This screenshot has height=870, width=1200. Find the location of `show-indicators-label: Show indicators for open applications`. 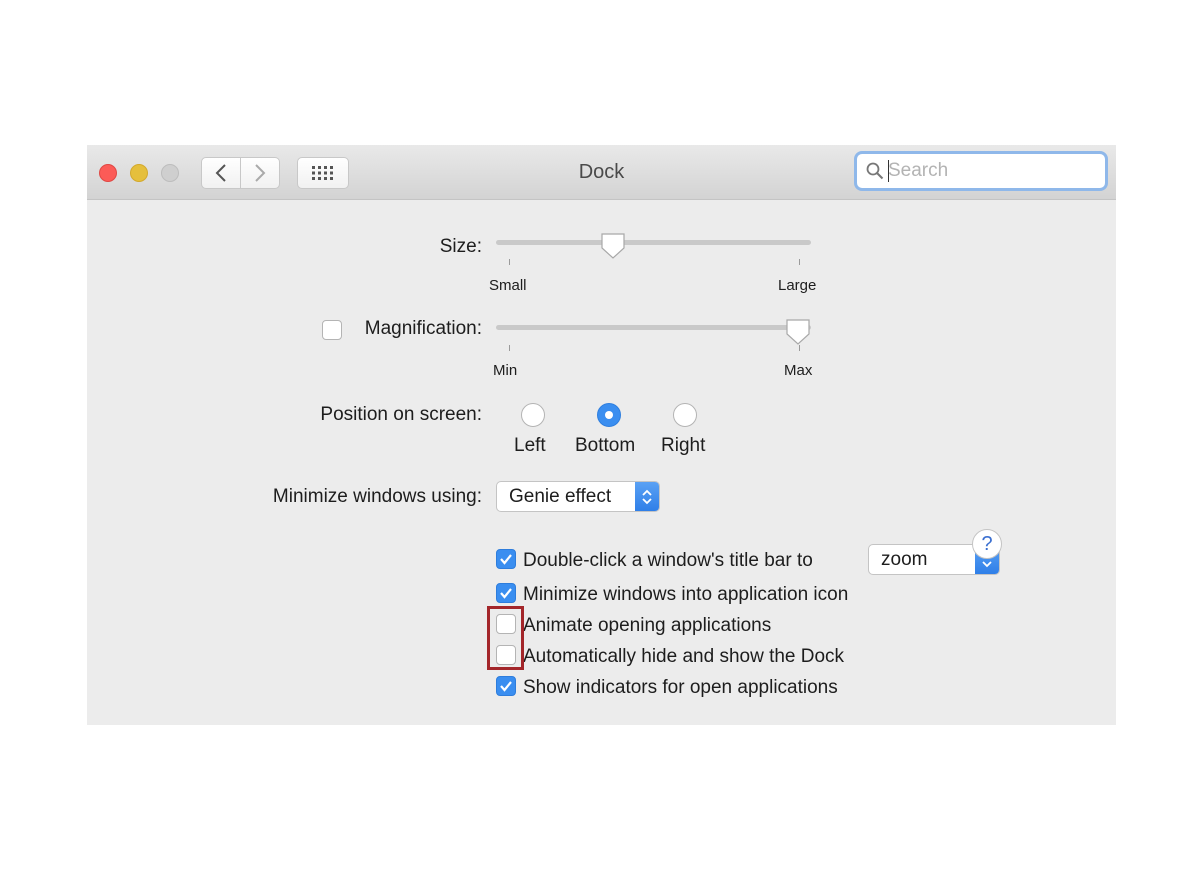

show-indicators-label: Show indicators for open applications is located at coordinates (680, 687).